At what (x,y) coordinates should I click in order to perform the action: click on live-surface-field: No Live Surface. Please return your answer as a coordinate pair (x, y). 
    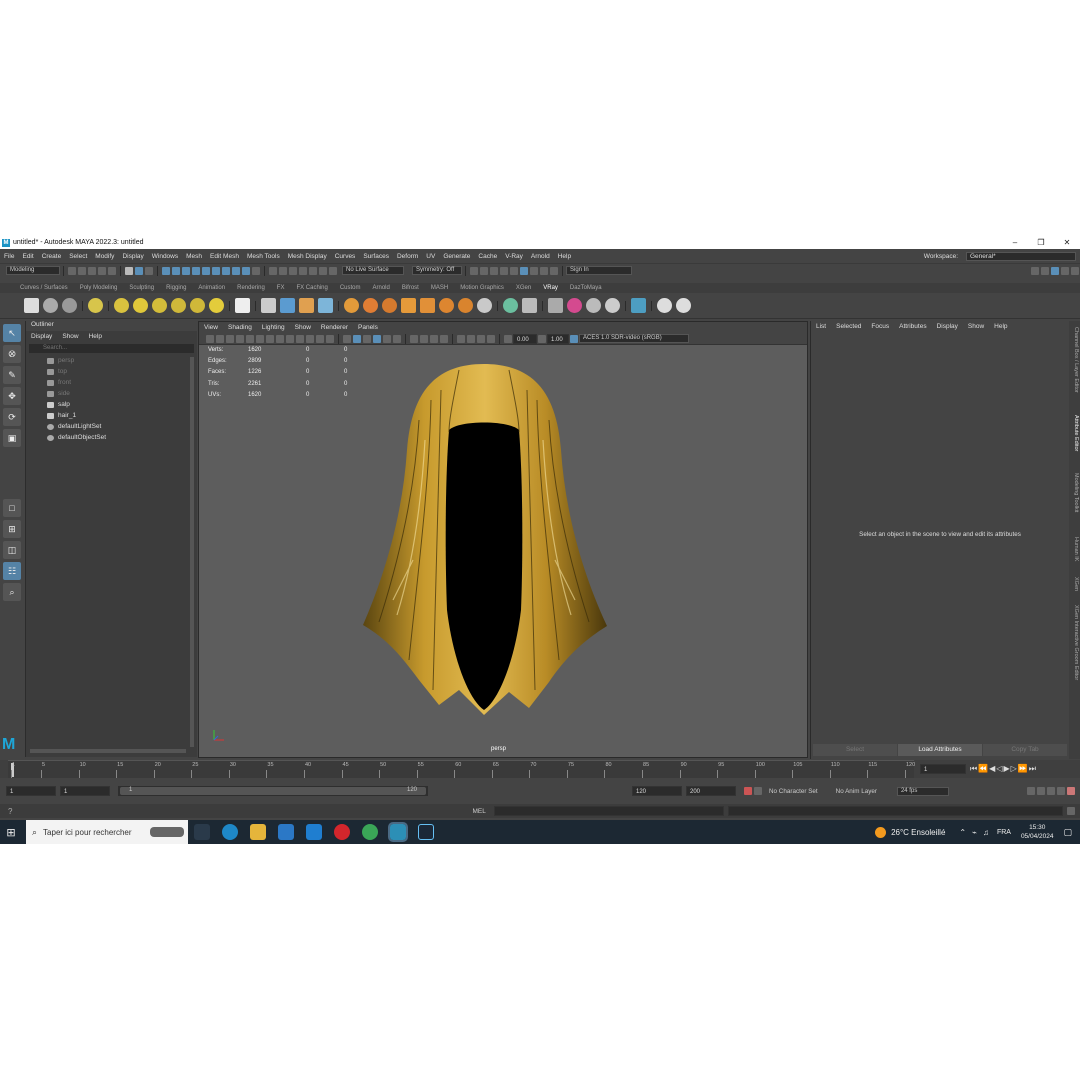
    Looking at the image, I should click on (373, 270).